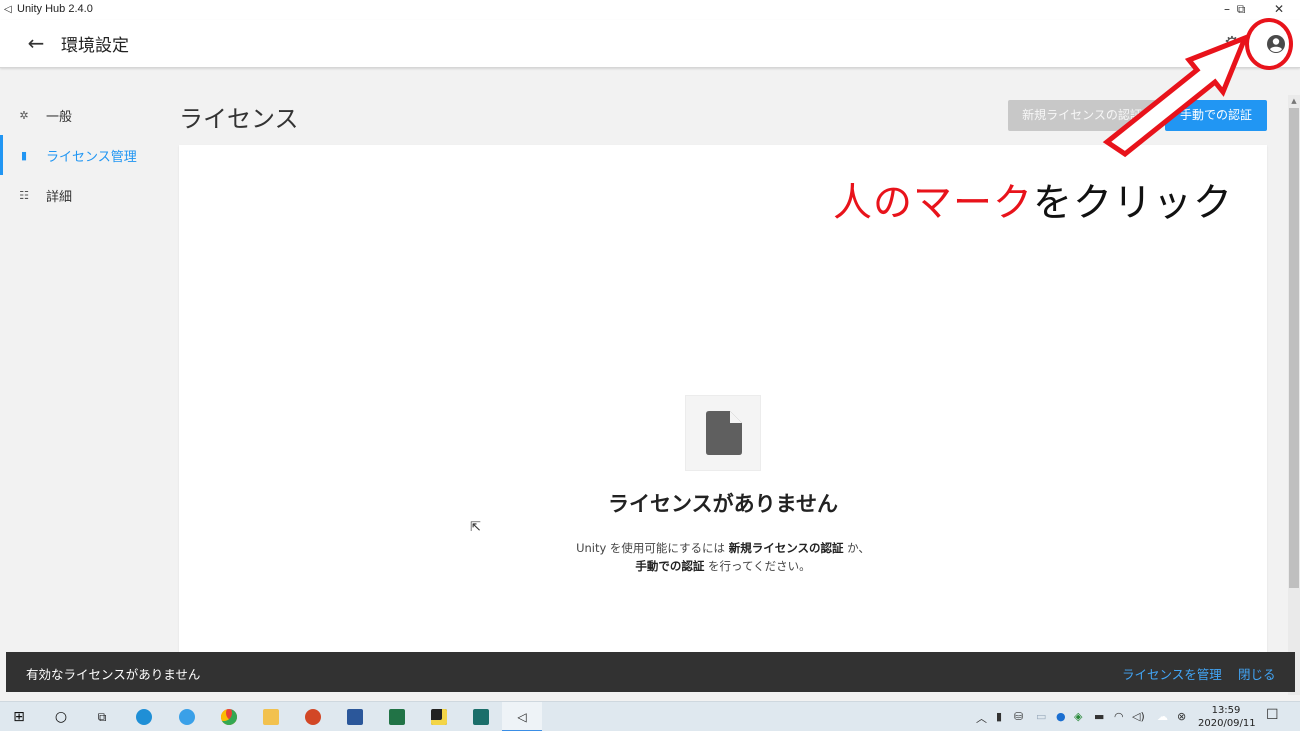 This screenshot has width=1300, height=731. What do you see at coordinates (759, 566) in the screenshot?
I see `desc-text: を行ってください。` at bounding box center [759, 566].